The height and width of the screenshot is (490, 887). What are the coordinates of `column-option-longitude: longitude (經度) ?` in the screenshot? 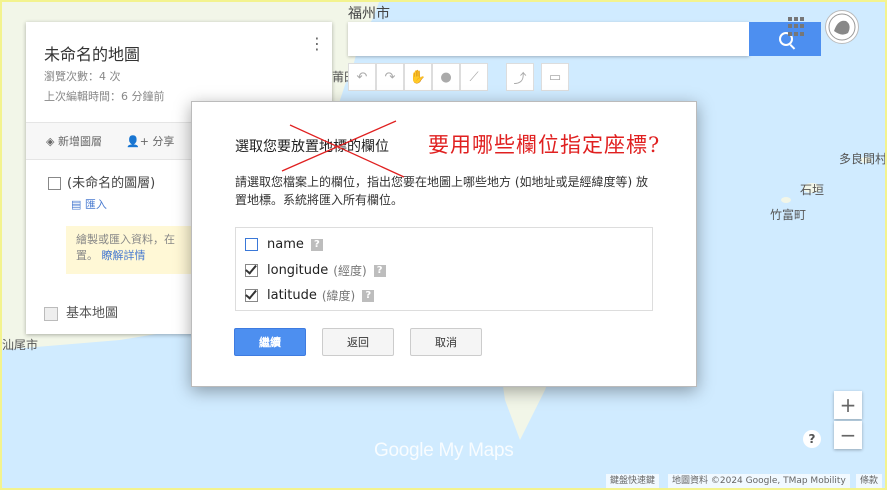 It's located at (315, 270).